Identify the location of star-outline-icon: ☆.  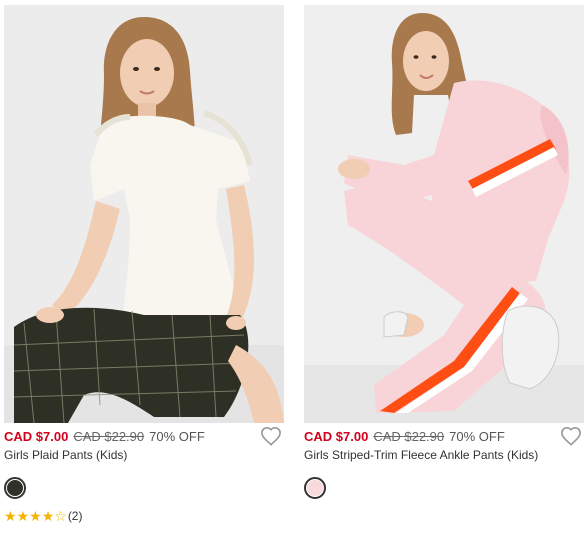
(60, 516).